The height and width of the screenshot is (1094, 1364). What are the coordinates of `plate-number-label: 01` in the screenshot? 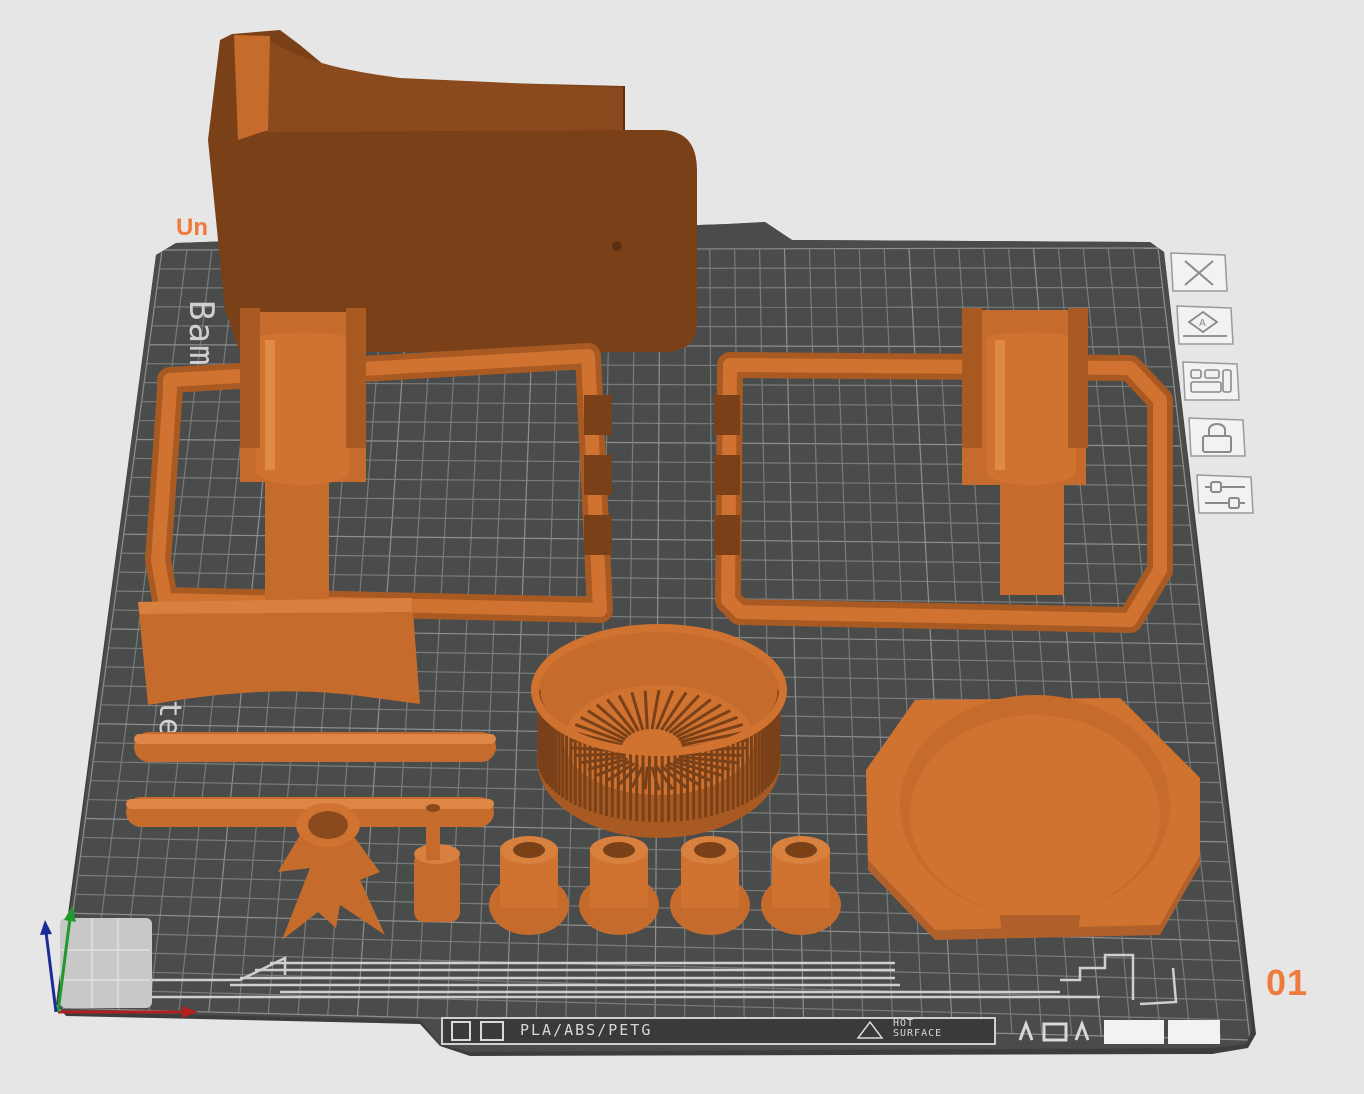 It's located at (1287, 983).